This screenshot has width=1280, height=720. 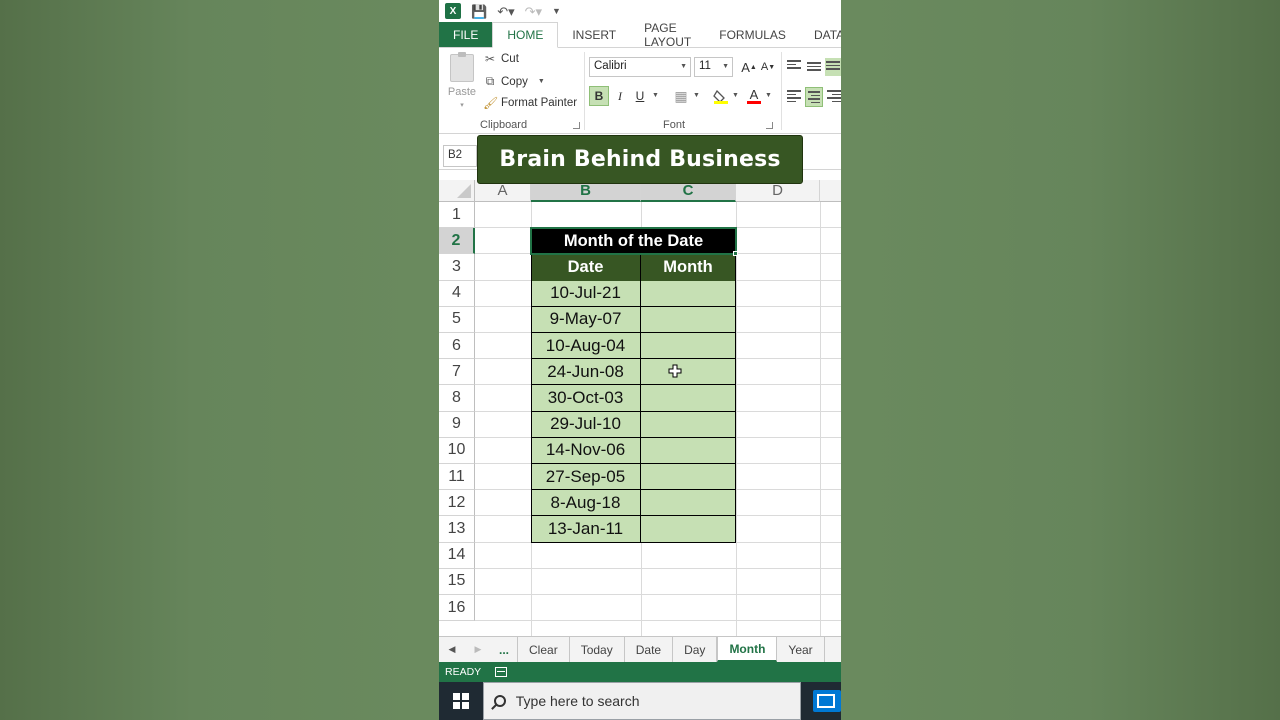 What do you see at coordinates (713, 67) in the screenshot?
I see `font-size-dropdown: 11 ▼` at bounding box center [713, 67].